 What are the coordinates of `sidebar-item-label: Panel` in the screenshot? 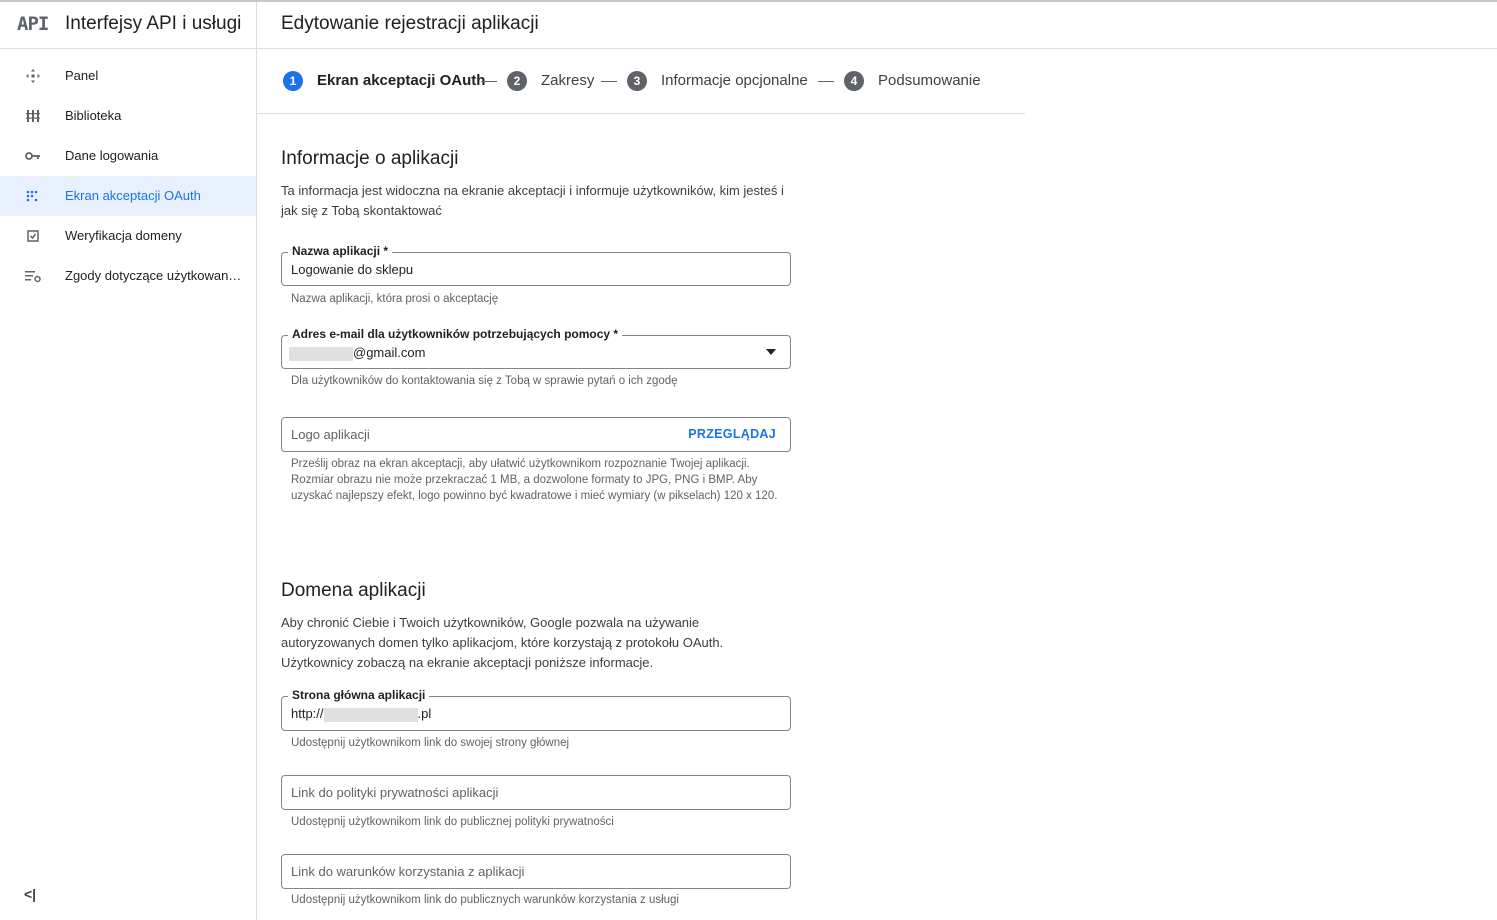 It's located at (82, 75).